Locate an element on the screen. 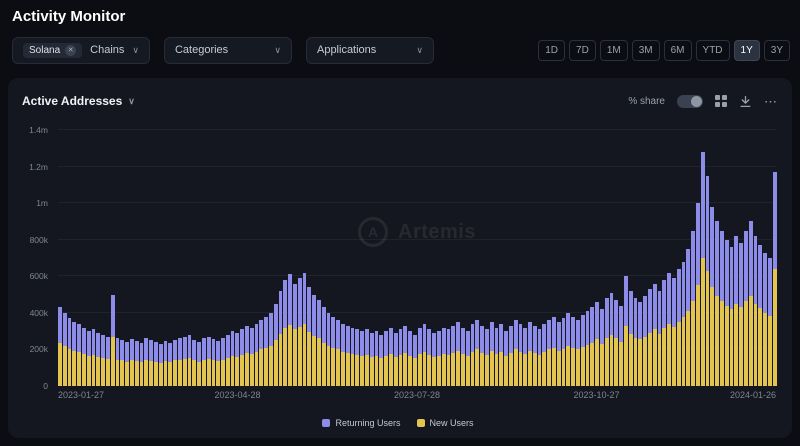 The image size is (800, 446). time-range-3y: 3Y is located at coordinates (776, 50).